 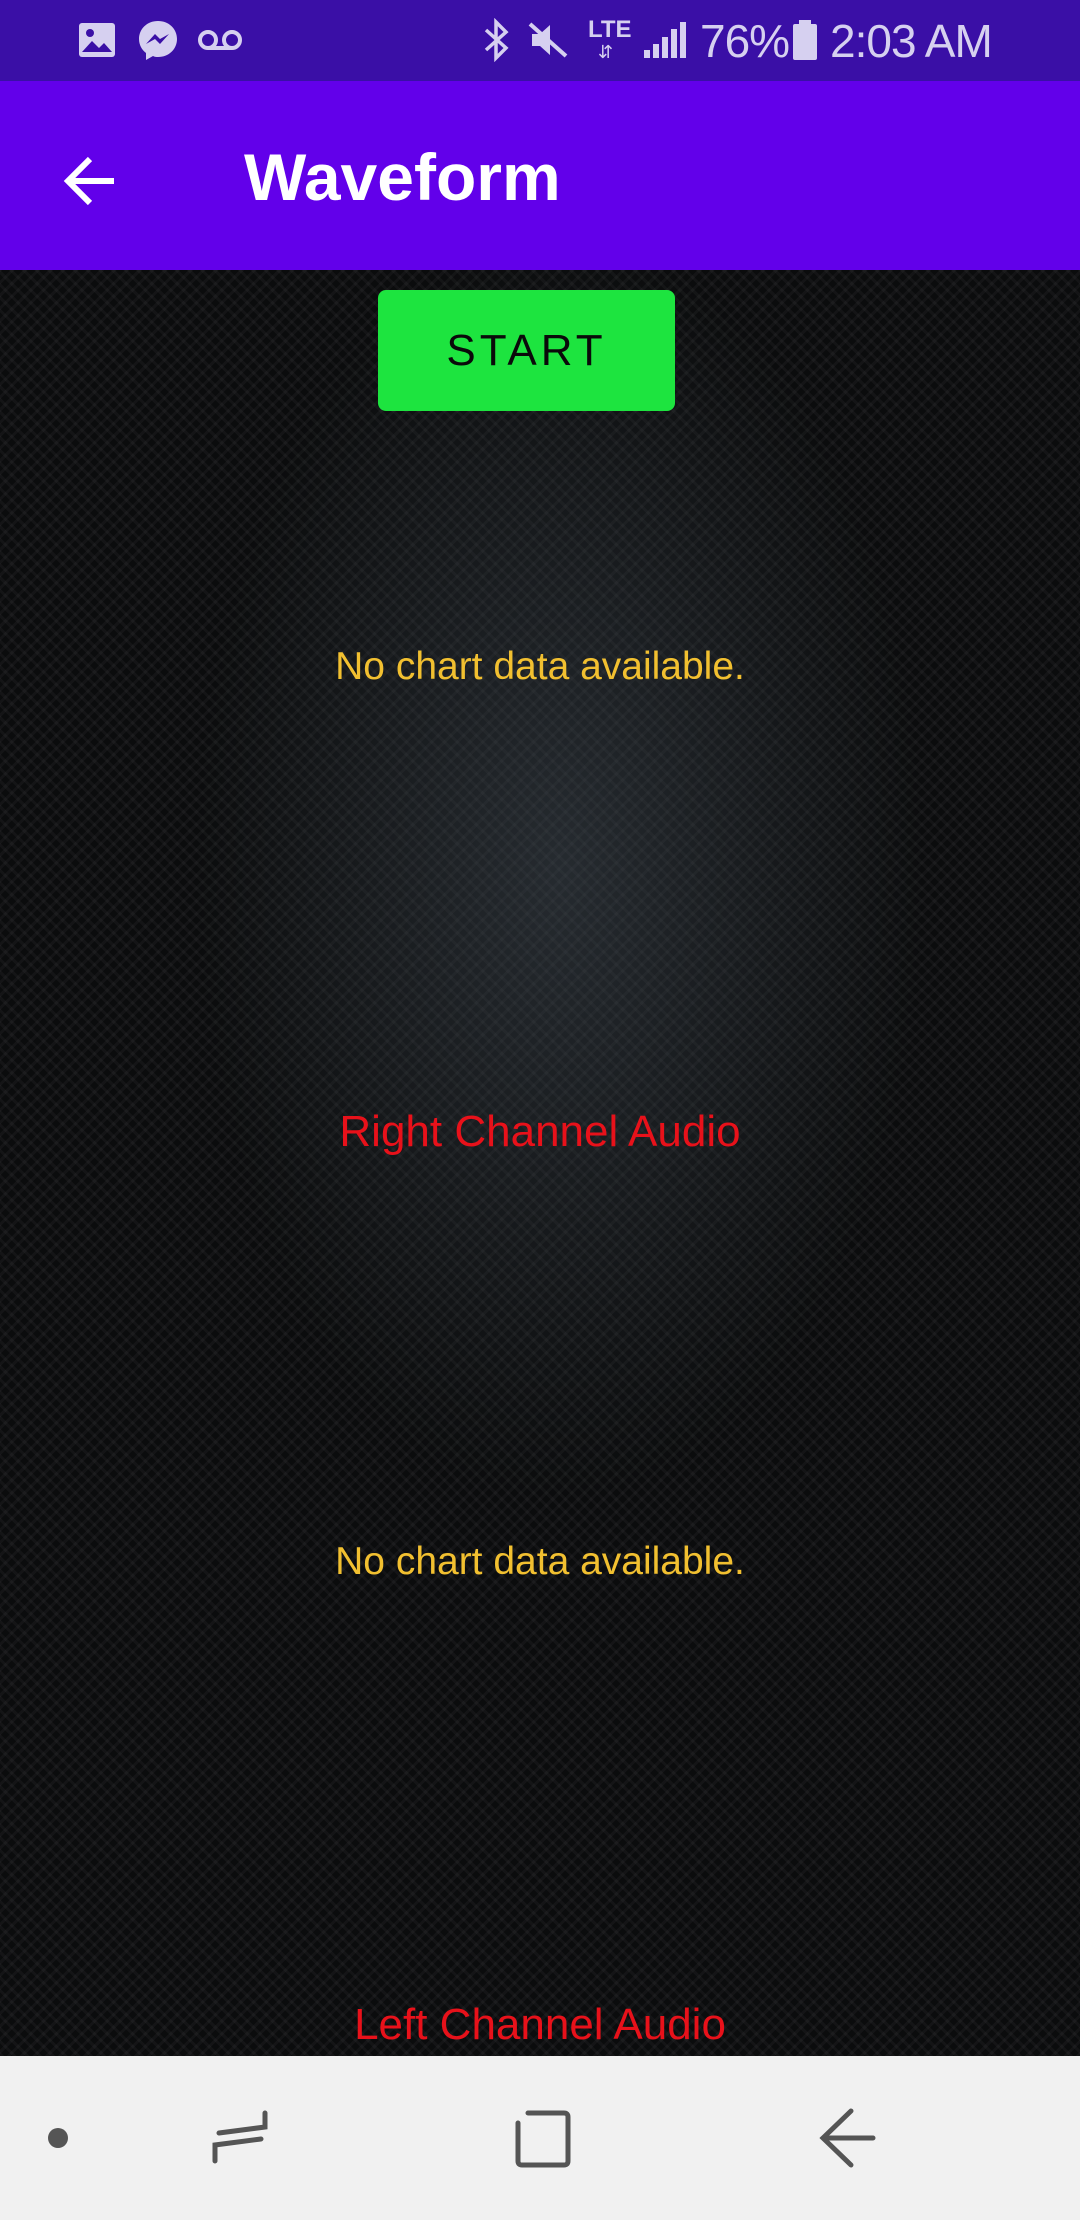 I want to click on bluetooth-icon, so click(x=496, y=40).